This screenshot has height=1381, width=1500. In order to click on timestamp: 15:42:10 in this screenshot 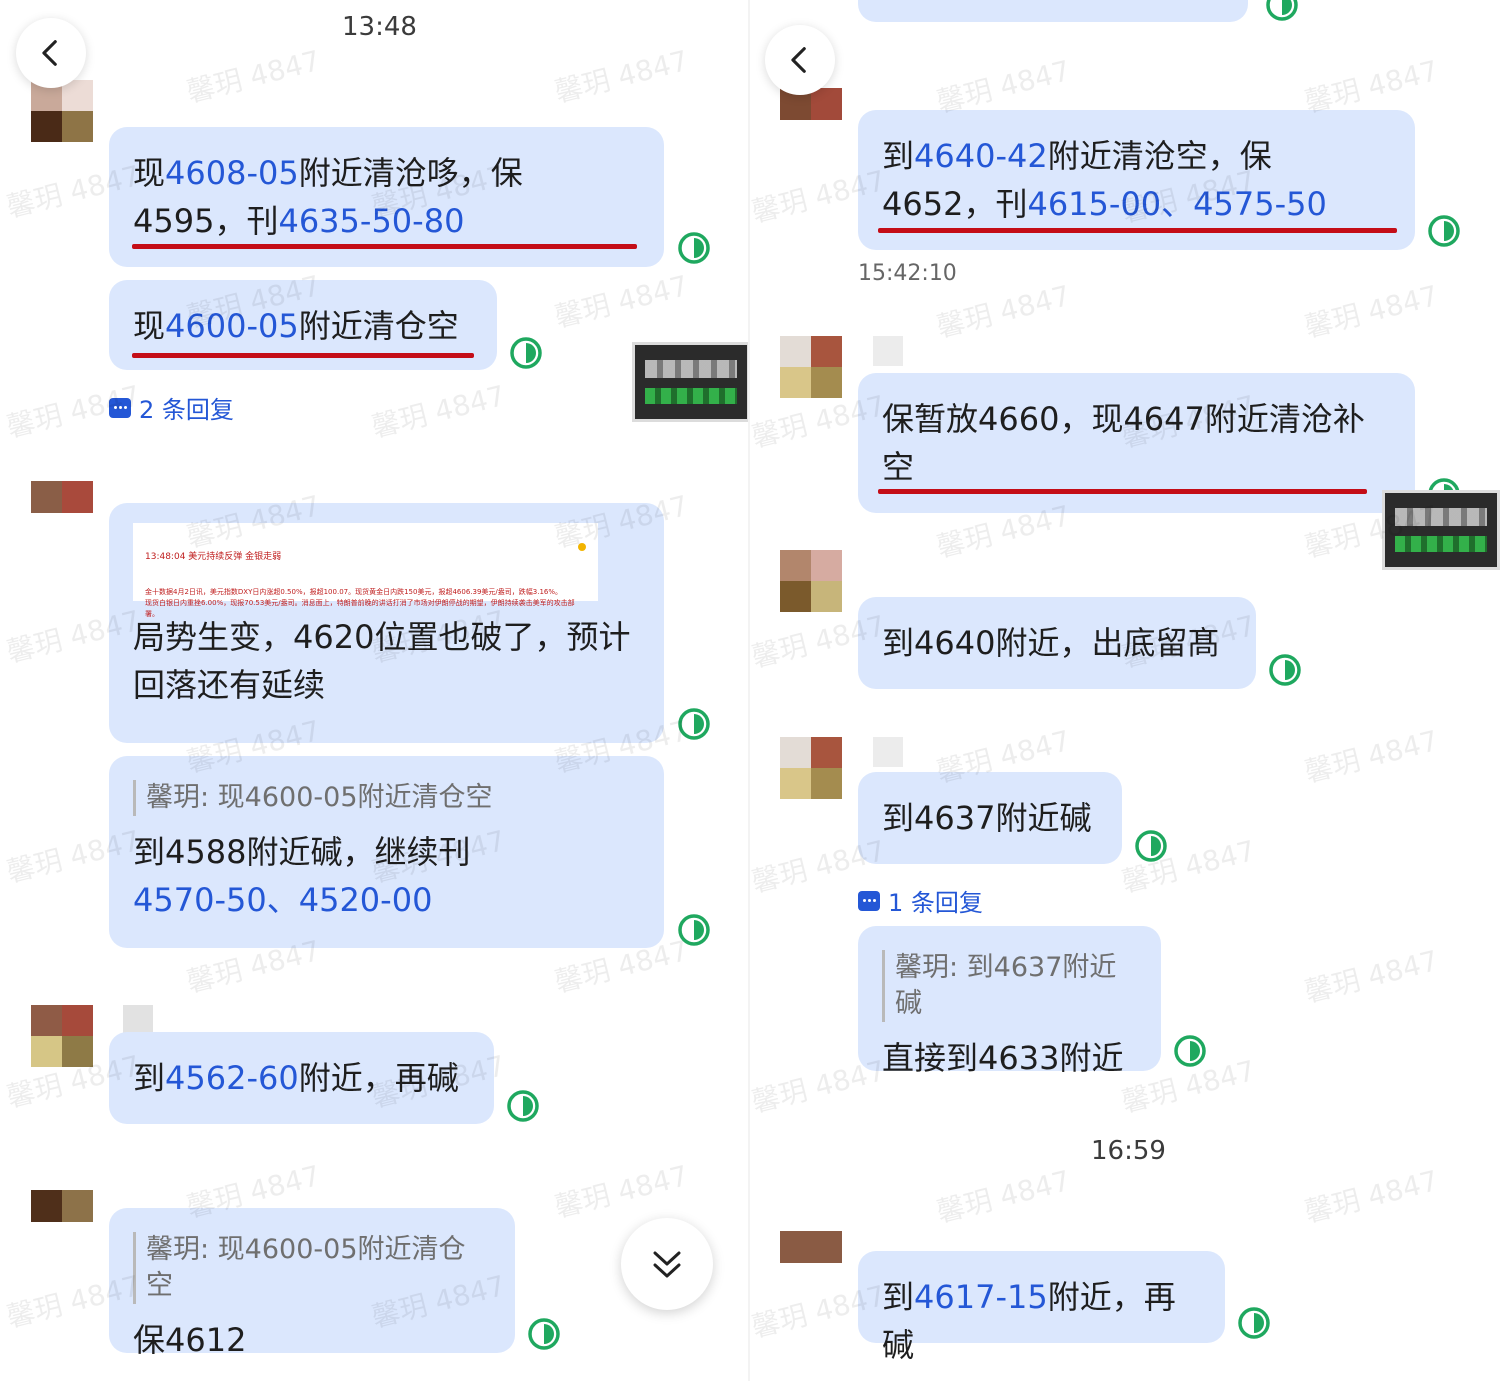, I will do `click(907, 273)`.